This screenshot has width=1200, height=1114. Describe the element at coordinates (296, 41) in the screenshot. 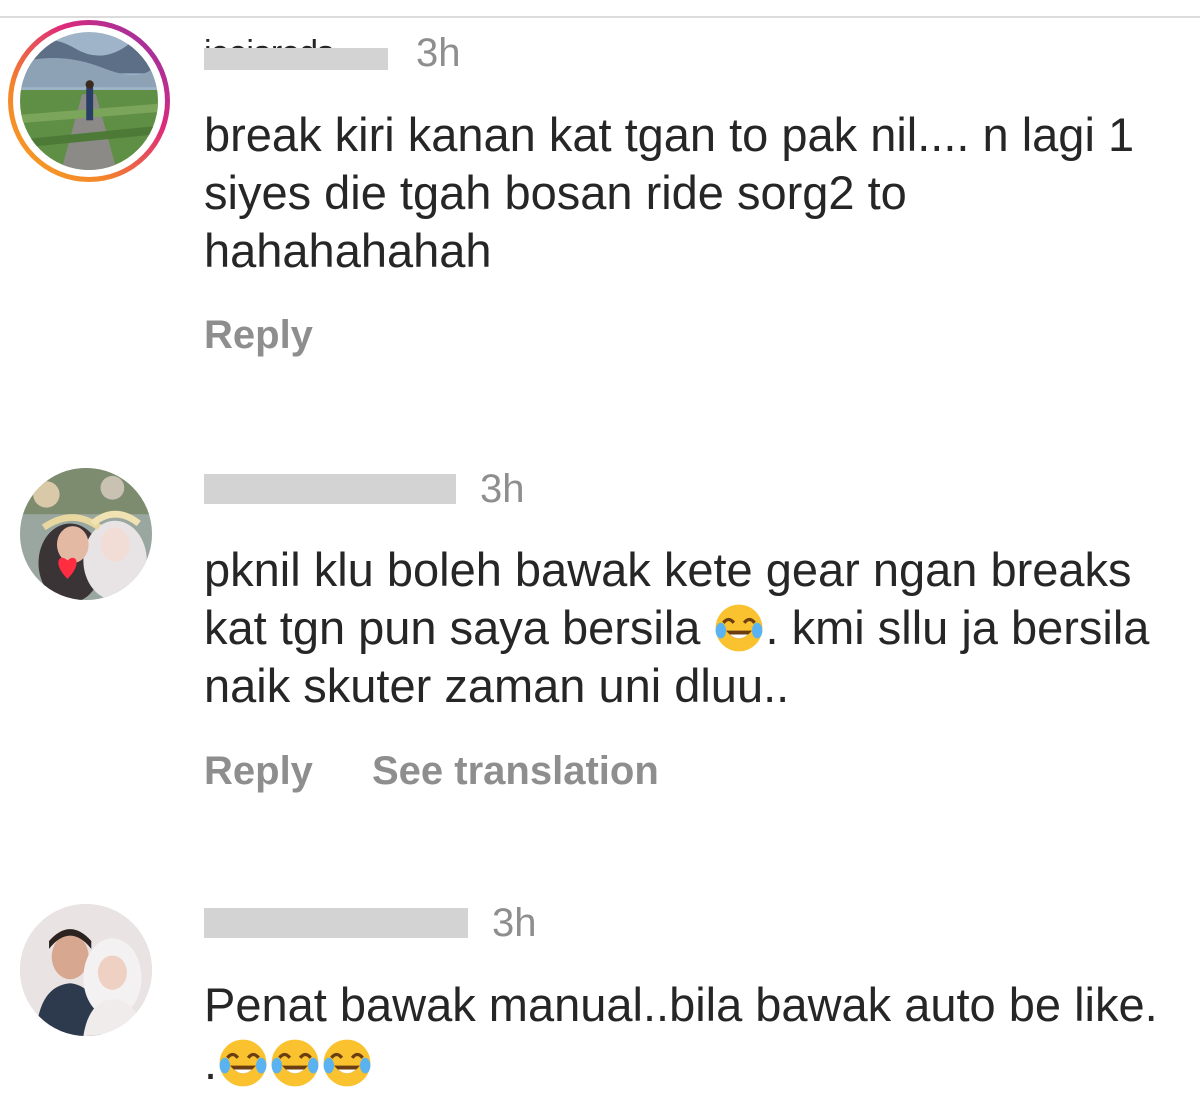

I see `username-partial: jeejareds` at that location.